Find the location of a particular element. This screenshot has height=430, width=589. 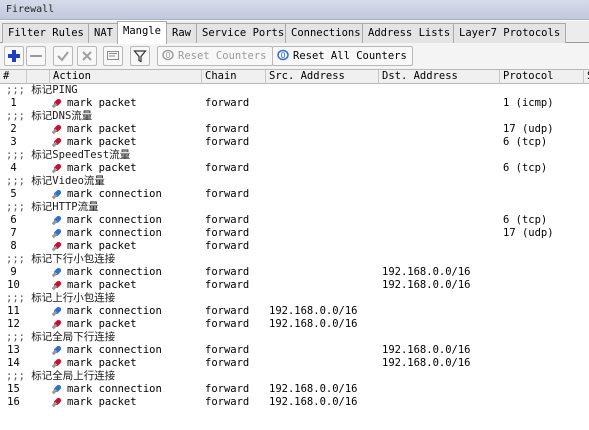

table-row: 5 mark connection forward is located at coordinates (294, 194).